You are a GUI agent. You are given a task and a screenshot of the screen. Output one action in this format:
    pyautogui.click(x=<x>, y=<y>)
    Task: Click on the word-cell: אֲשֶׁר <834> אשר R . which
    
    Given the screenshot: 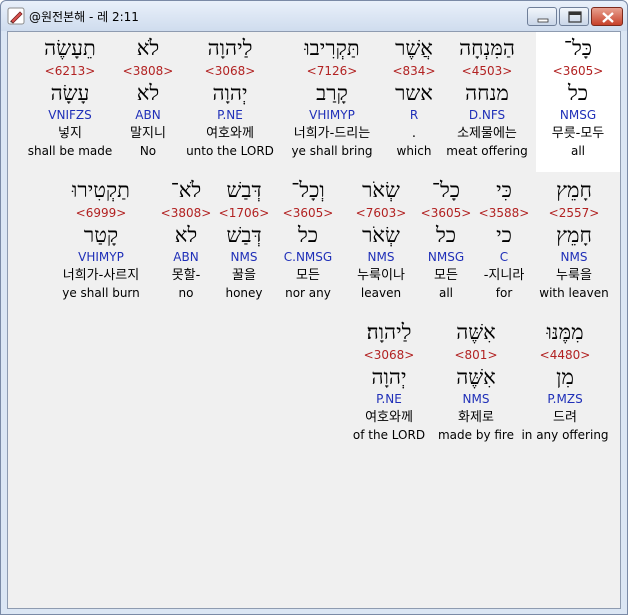 What is the action you would take?
    pyautogui.click(x=414, y=97)
    